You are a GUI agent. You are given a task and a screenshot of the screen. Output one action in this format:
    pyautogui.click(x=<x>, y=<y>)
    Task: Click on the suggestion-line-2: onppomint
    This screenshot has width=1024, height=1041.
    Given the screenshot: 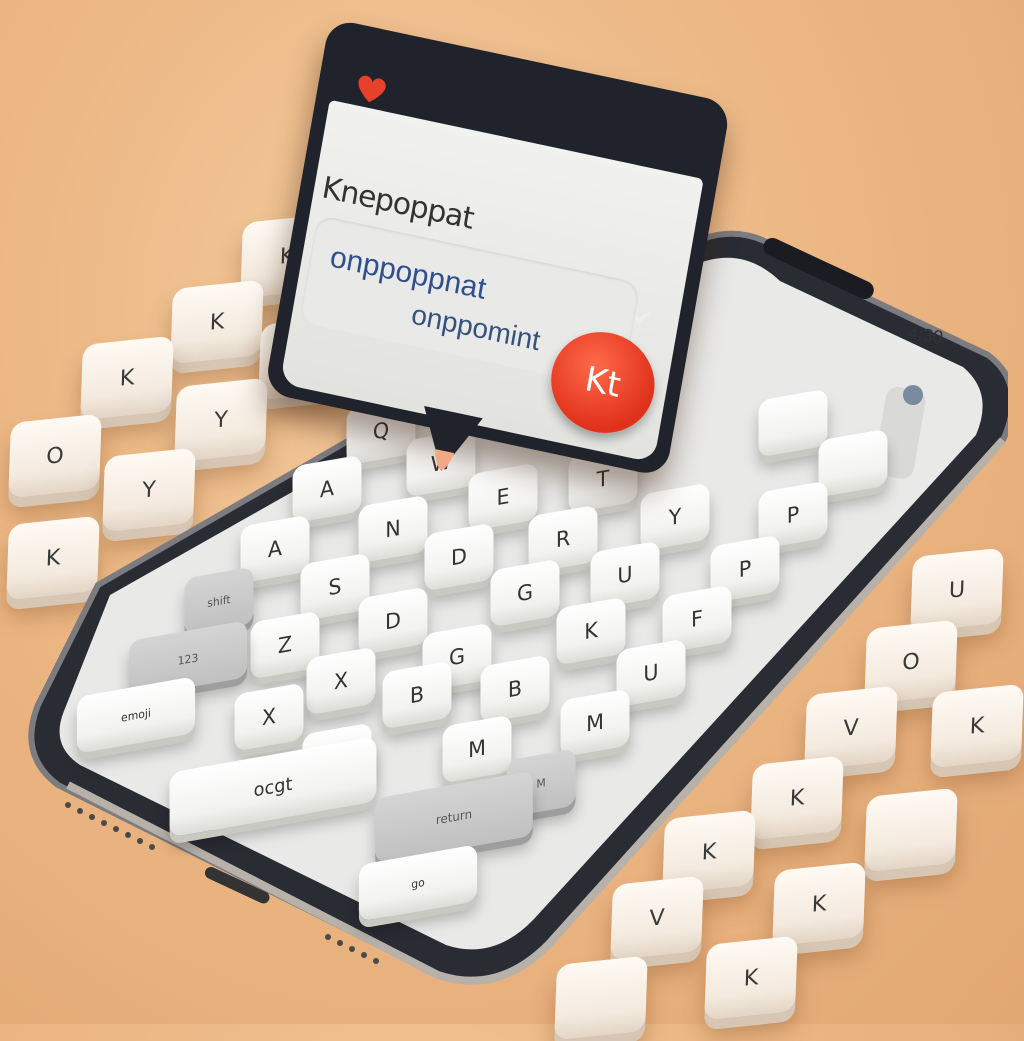 What is the action you would take?
    pyautogui.click(x=476, y=327)
    